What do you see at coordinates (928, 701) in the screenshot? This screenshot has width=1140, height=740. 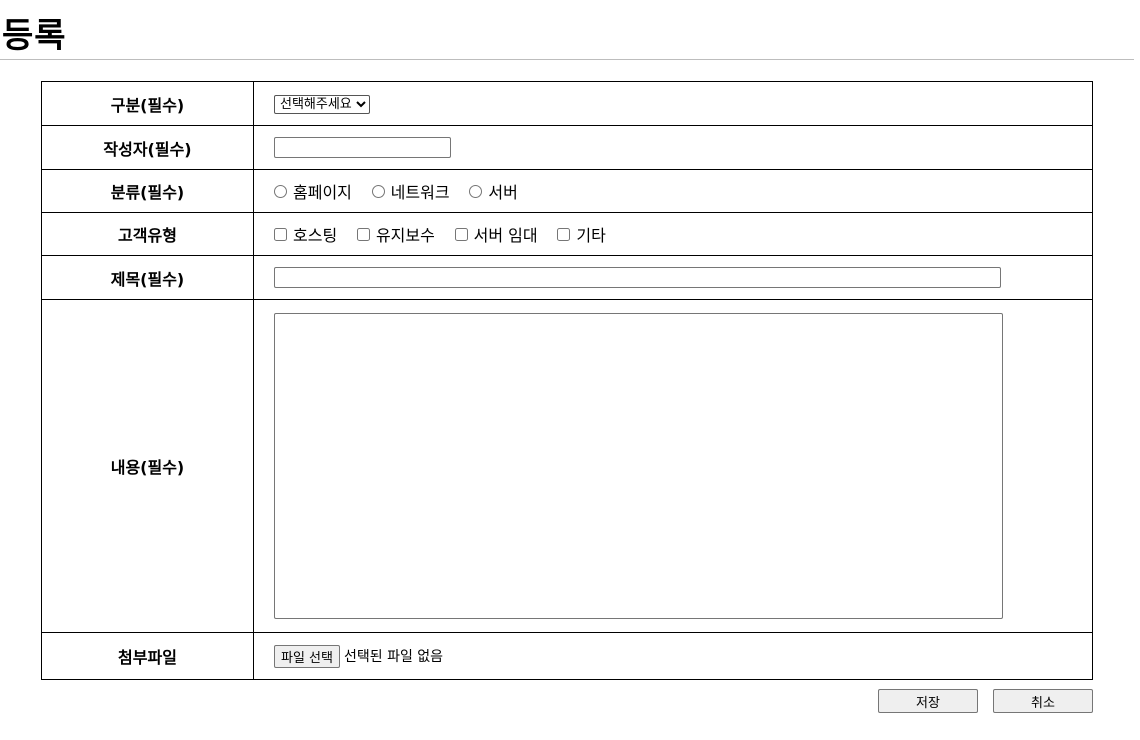 I see `save-button: 저장` at bounding box center [928, 701].